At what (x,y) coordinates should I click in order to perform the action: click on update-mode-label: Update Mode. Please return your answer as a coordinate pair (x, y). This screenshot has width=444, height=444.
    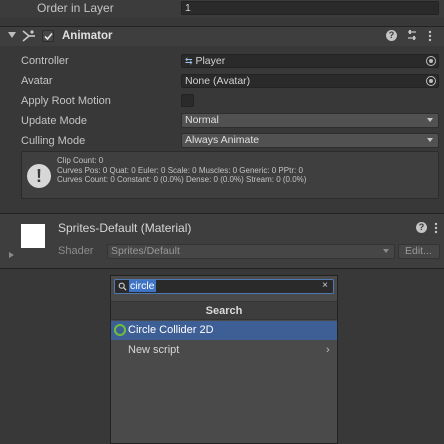
    Looking at the image, I should click on (54, 121).